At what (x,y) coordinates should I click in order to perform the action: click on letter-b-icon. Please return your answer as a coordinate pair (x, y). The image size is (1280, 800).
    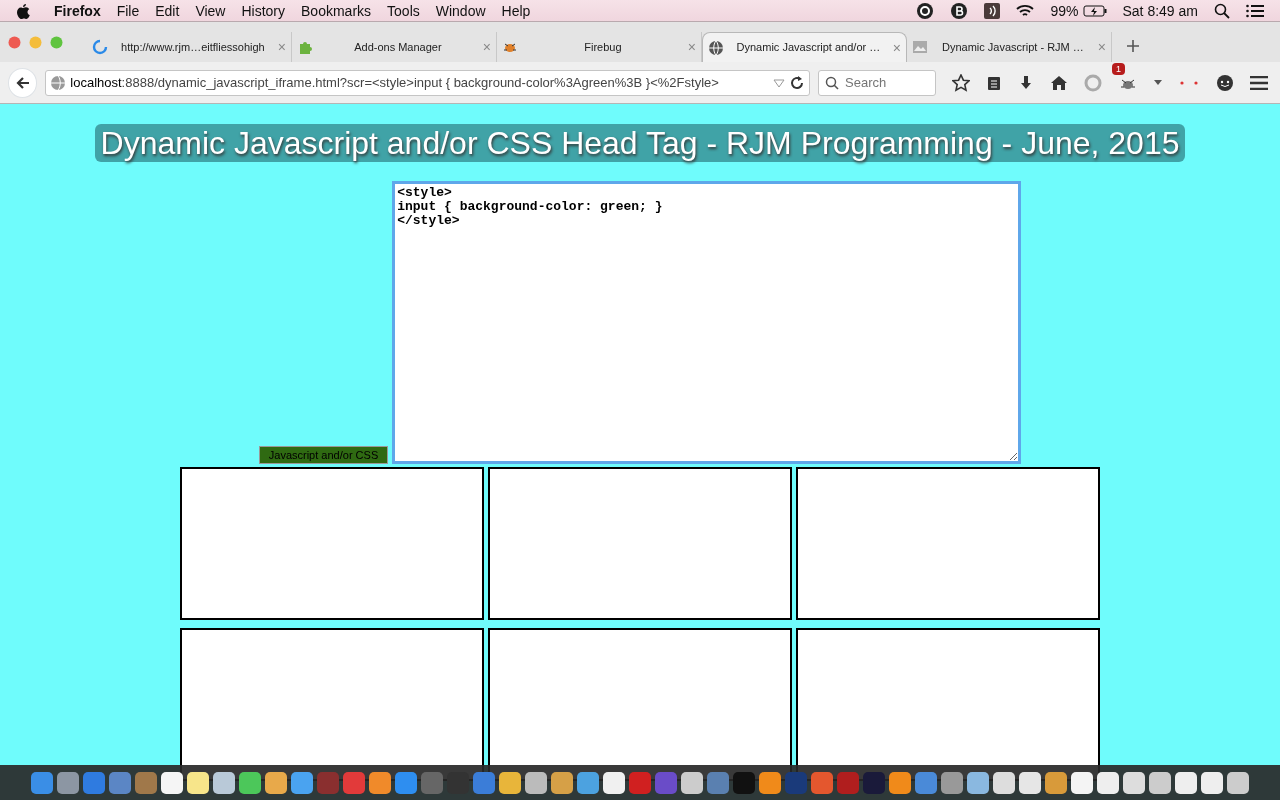
    Looking at the image, I should click on (959, 10).